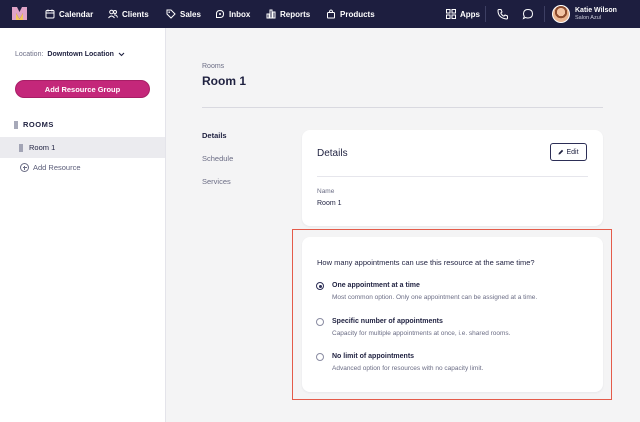 The width and height of the screenshot is (640, 422). Describe the element at coordinates (42, 147) in the screenshot. I see `sidebar-item-label: Room 1` at that location.